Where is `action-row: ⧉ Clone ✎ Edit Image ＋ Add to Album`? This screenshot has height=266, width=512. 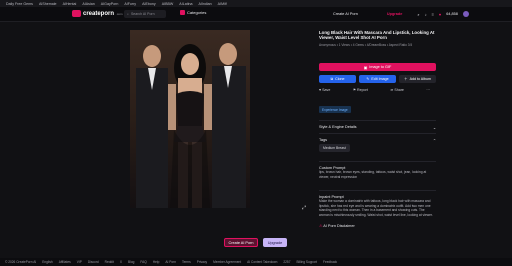
action-row: ⧉ Clone ✎ Edit Image ＋ Add to Album is located at coordinates (377, 79).